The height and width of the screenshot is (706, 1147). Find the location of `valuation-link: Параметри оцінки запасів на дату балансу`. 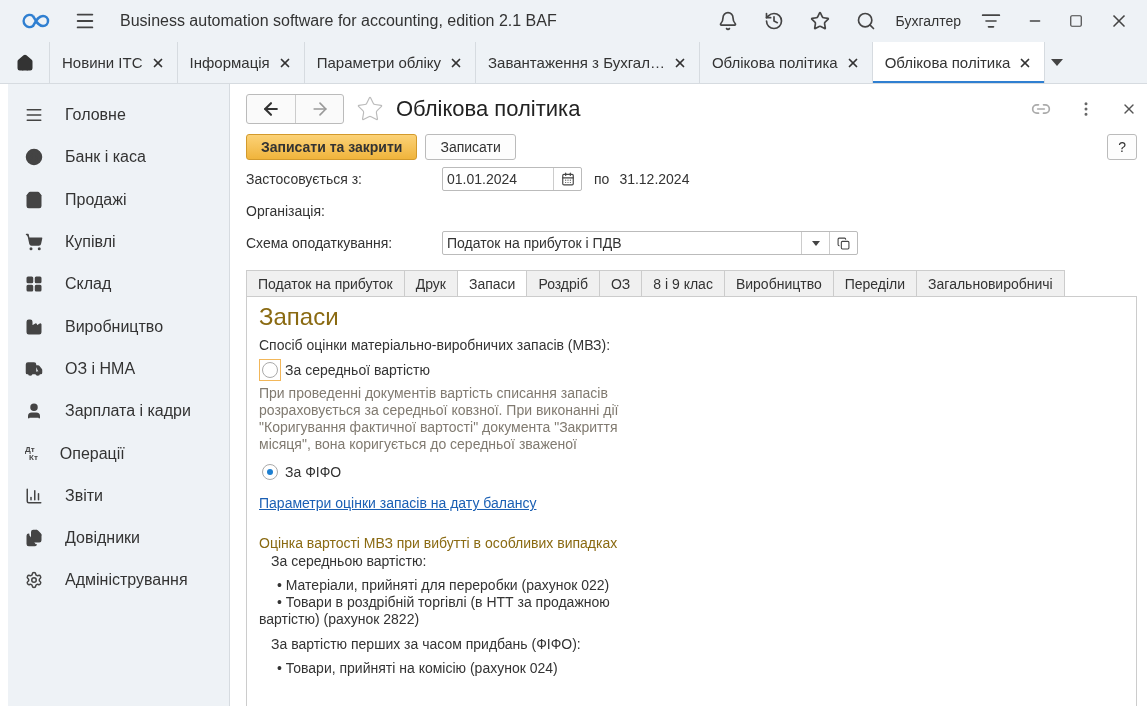

valuation-link: Параметри оцінки запасів на дату балансу is located at coordinates (398, 503).